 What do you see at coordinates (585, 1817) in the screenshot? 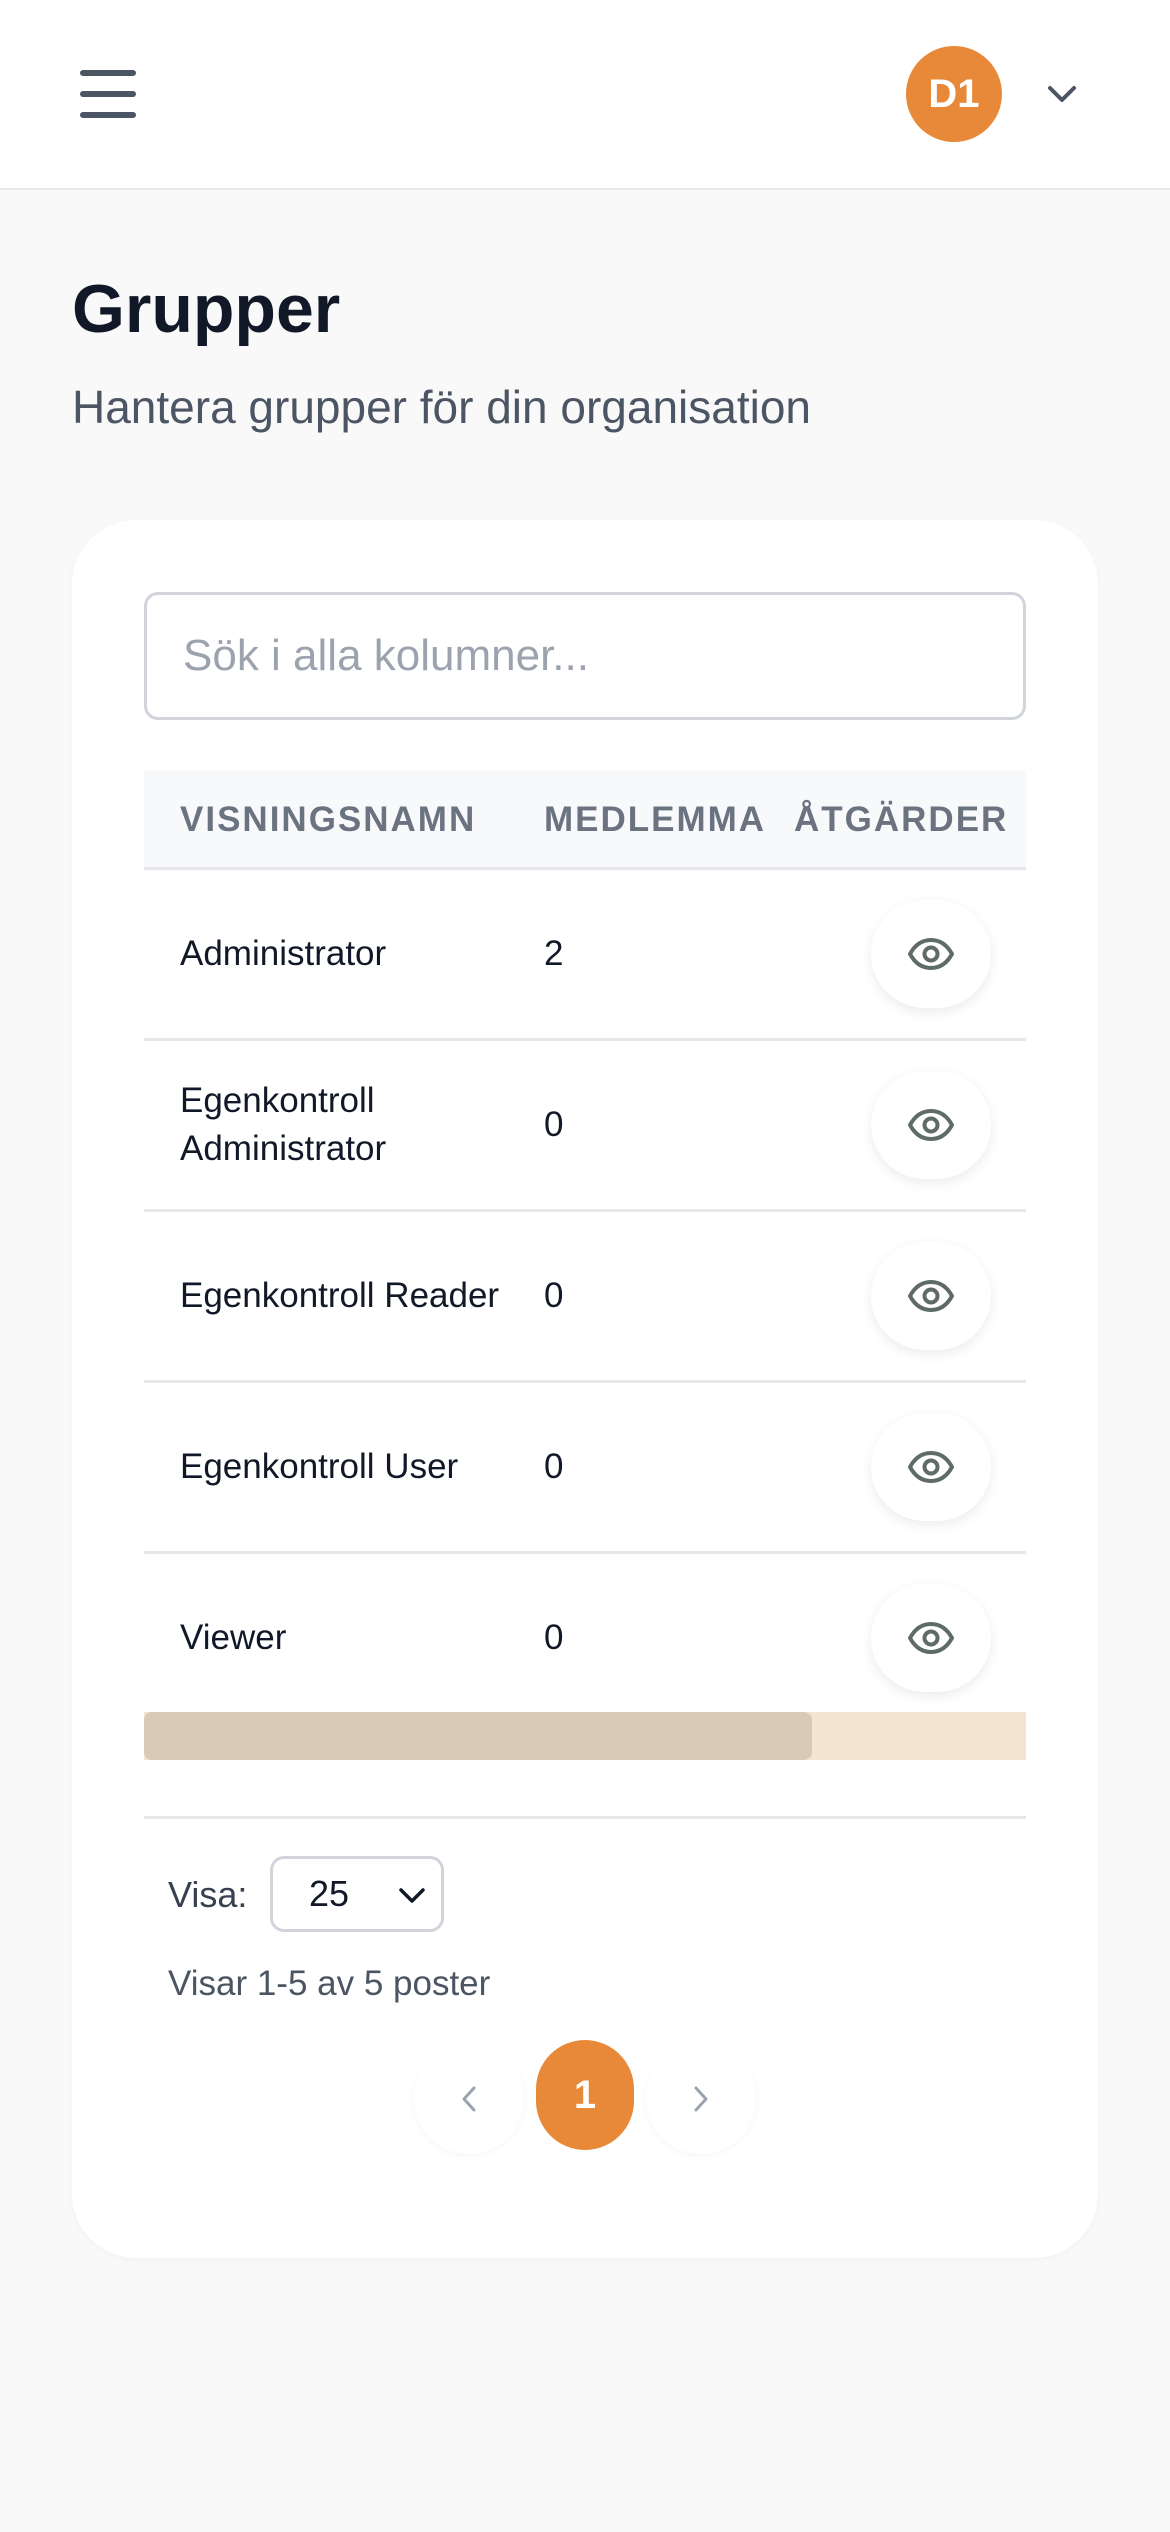
I see `divider` at bounding box center [585, 1817].